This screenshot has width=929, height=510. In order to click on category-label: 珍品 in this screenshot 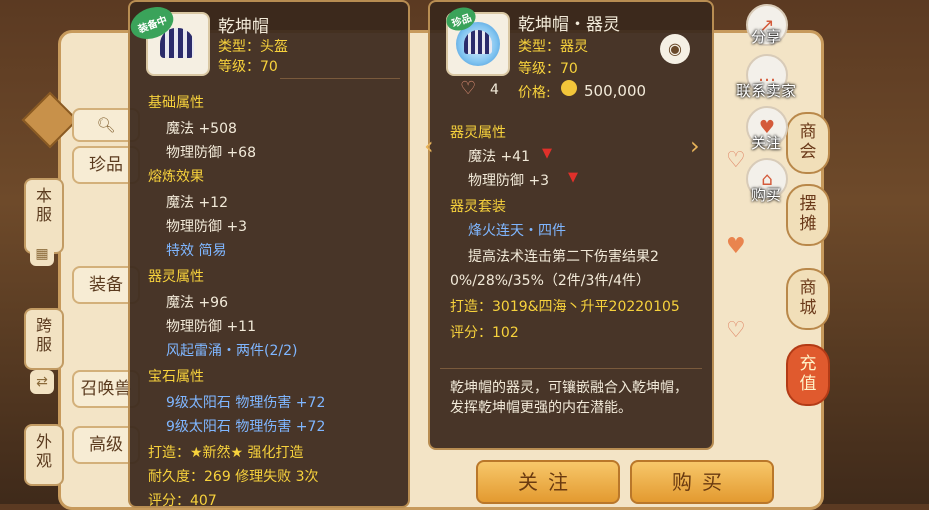, I will do `click(106, 165)`.